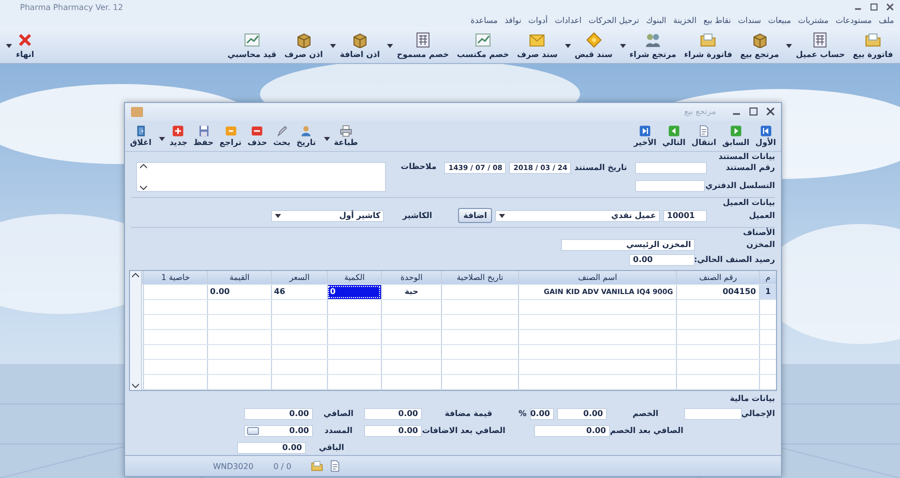  I want to click on app-icon, so click(137, 111).